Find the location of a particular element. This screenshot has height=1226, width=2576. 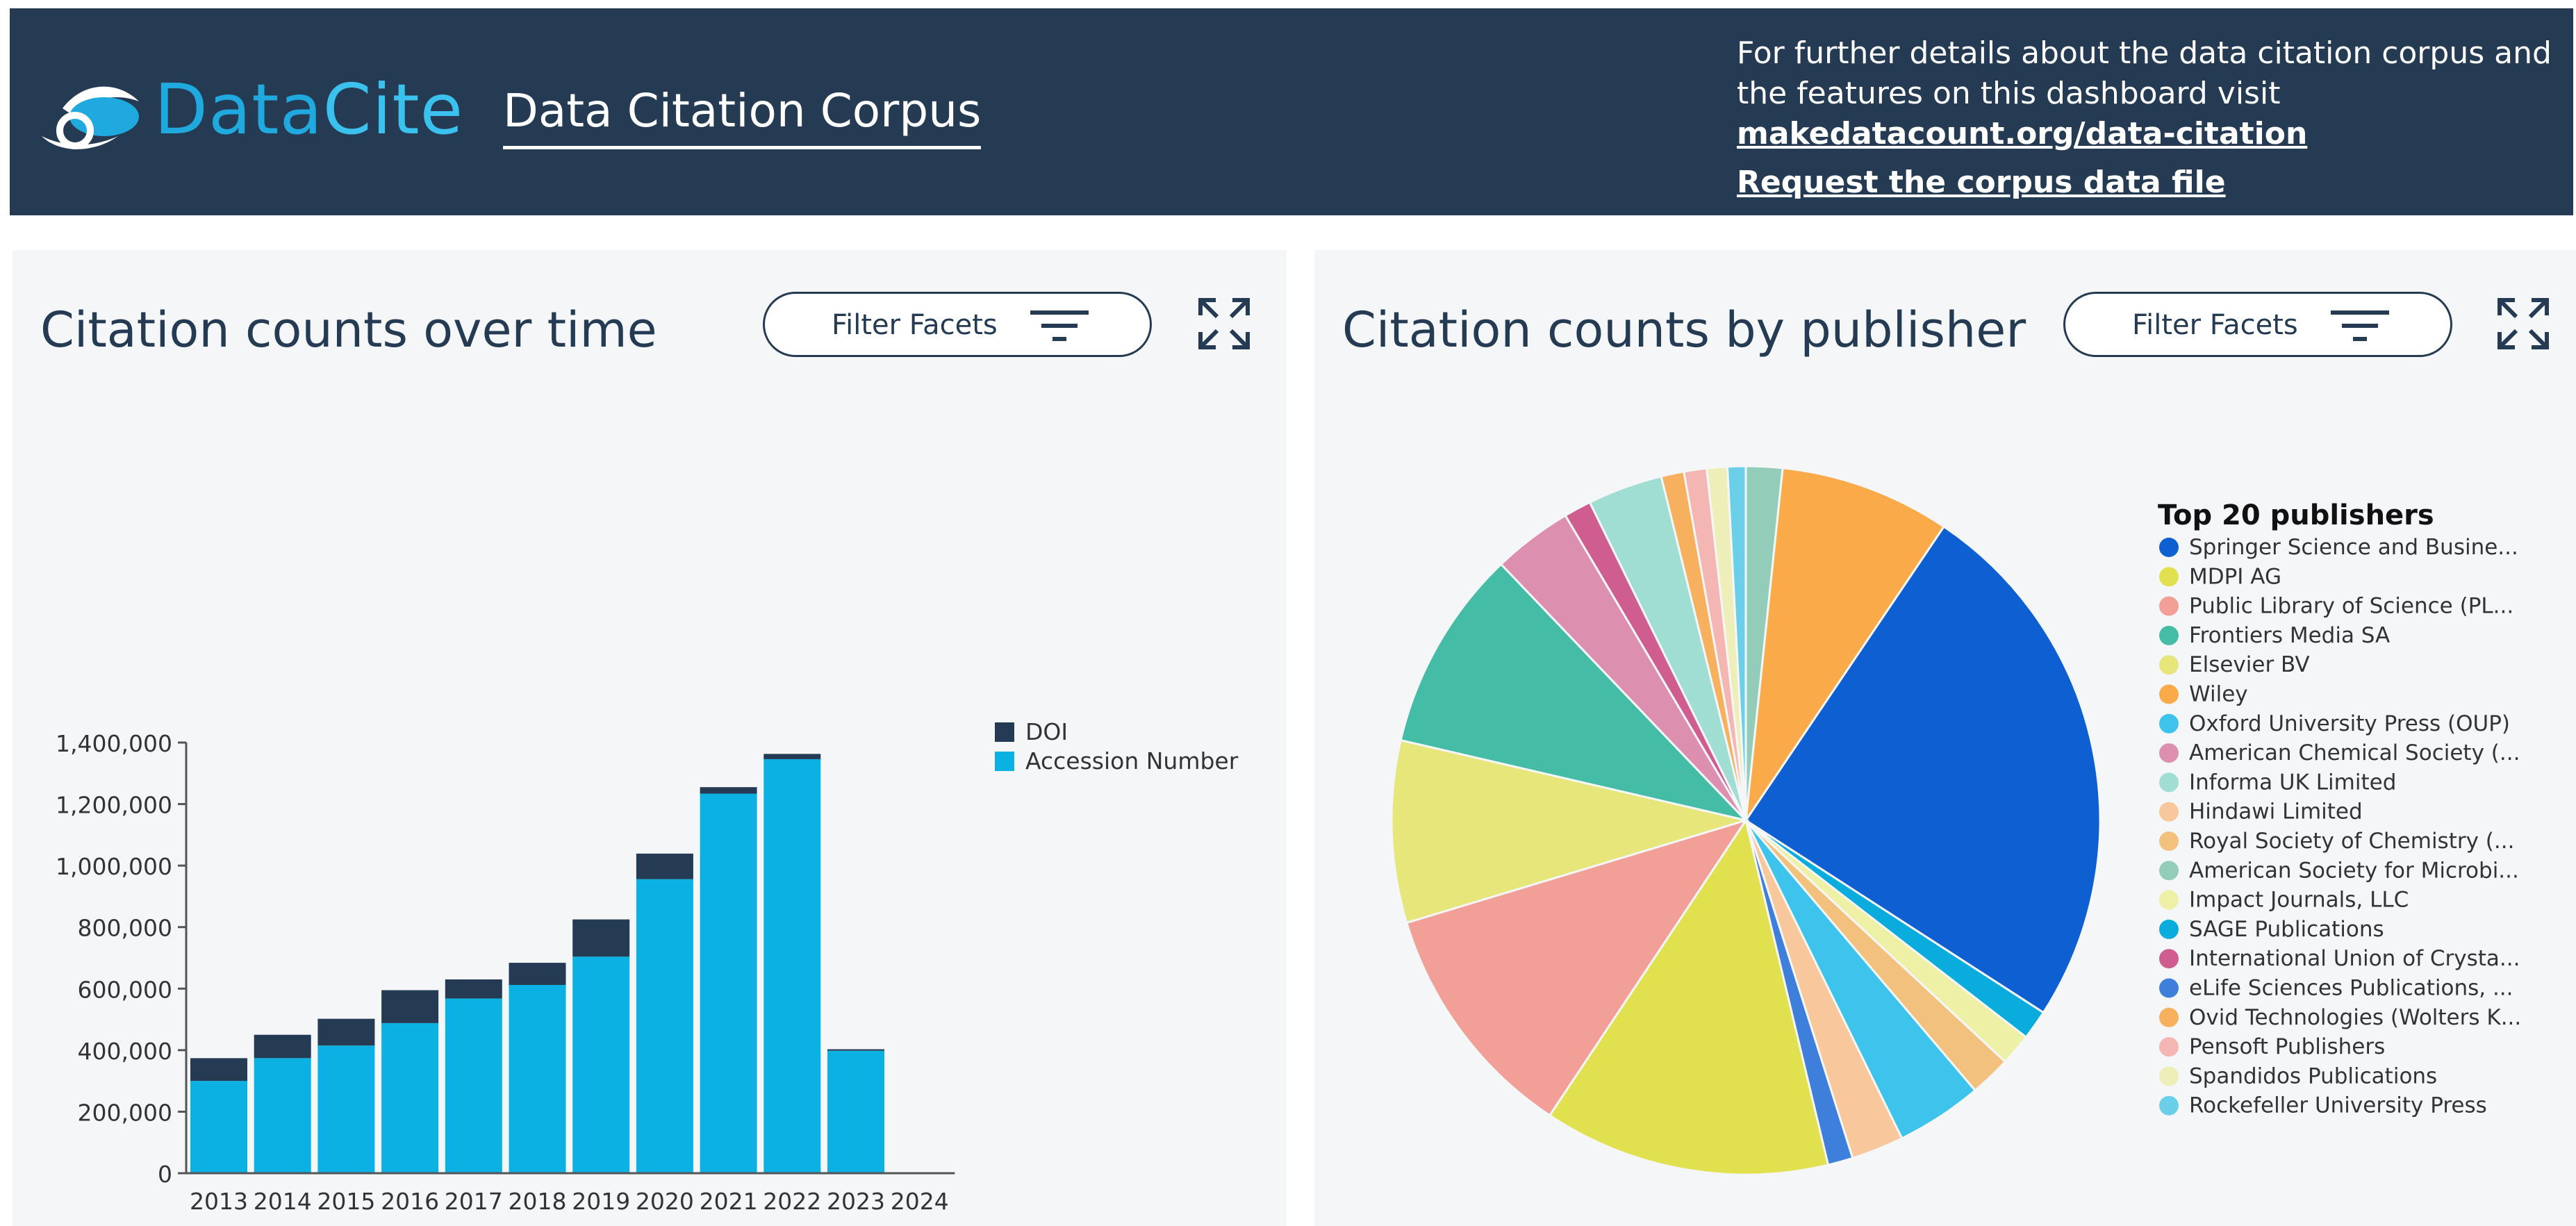

bar-doi-2021 is located at coordinates (728, 790).